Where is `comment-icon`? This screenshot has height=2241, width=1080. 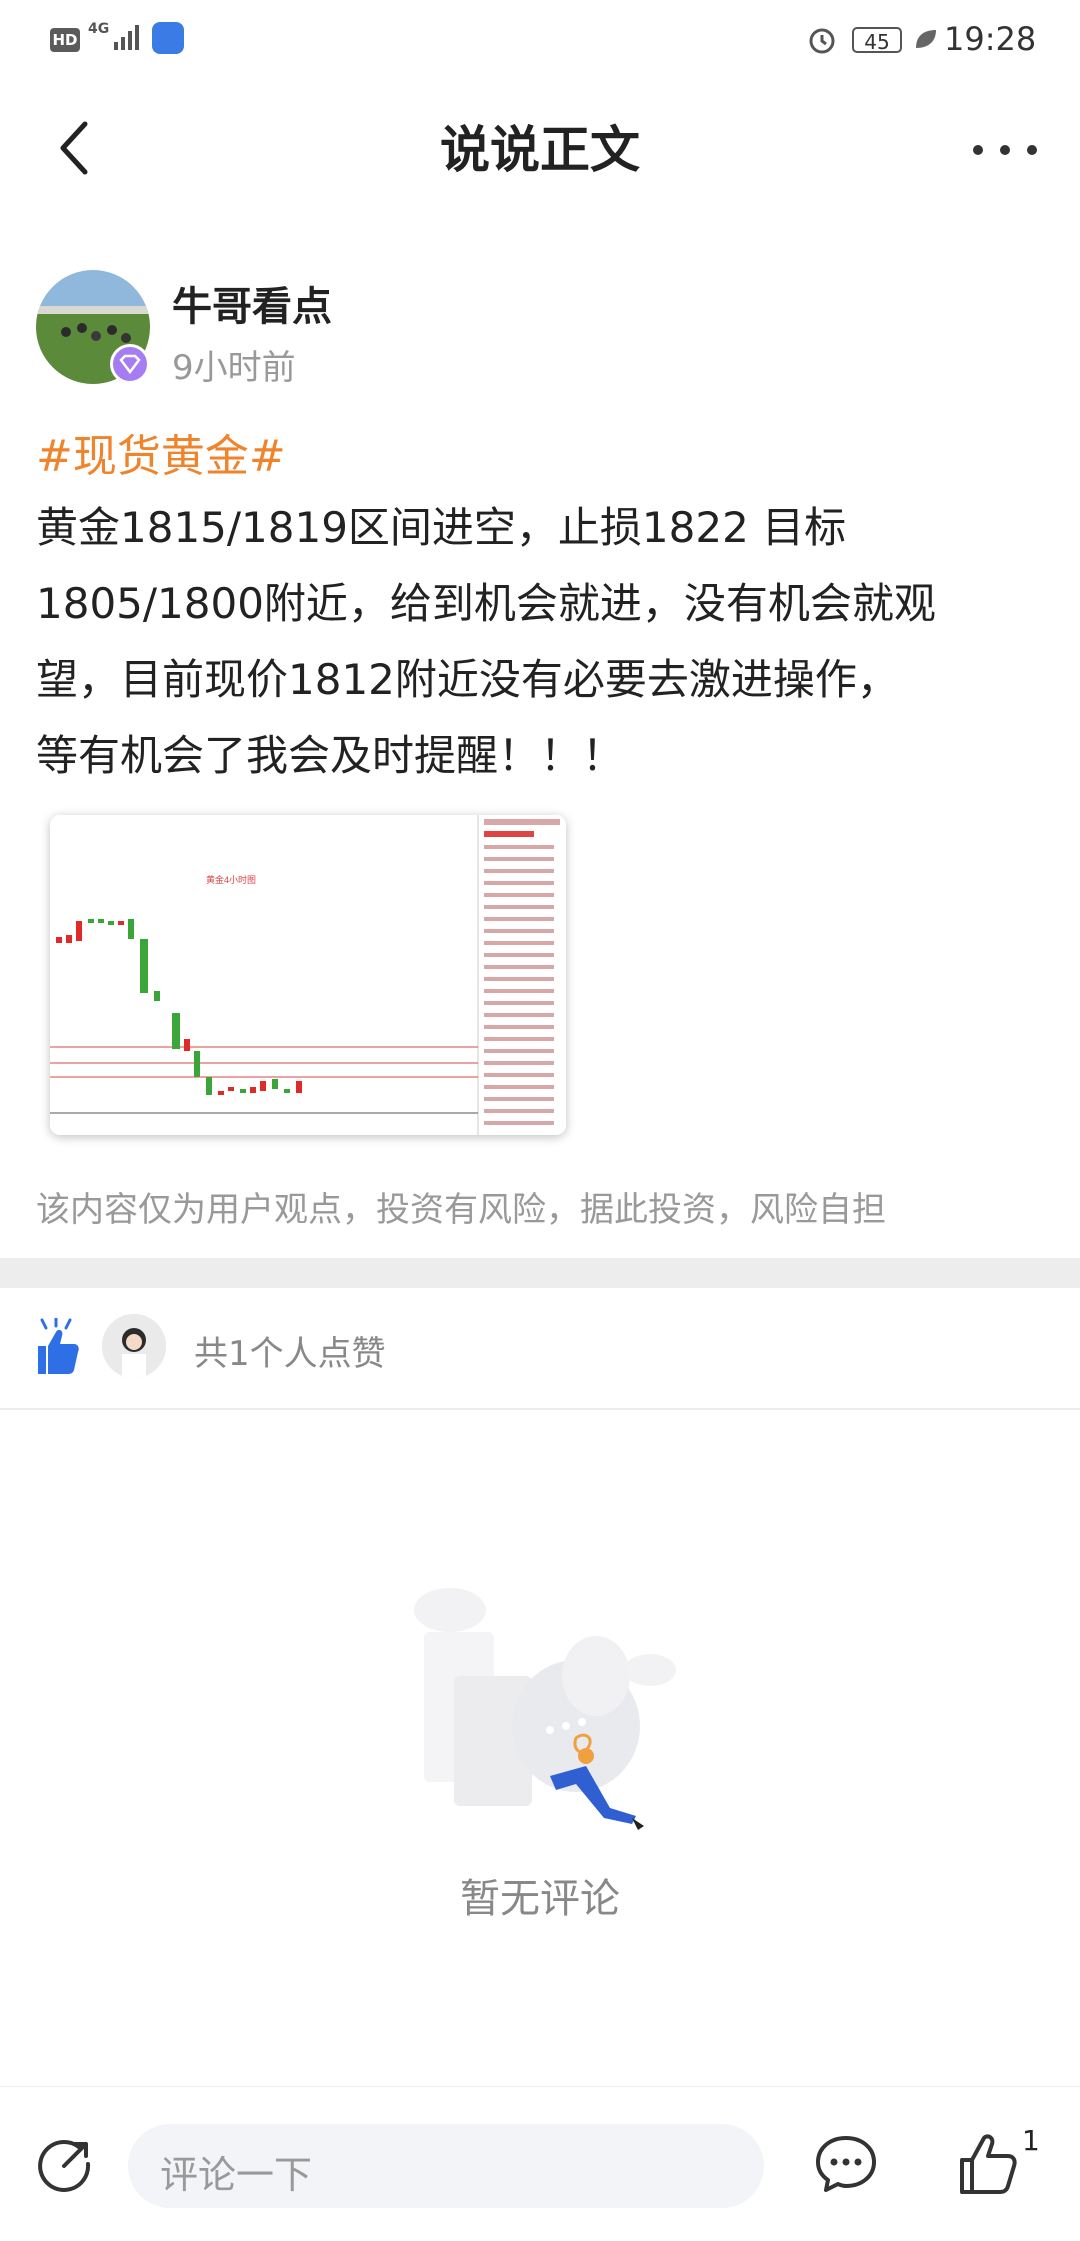 comment-icon is located at coordinates (846, 2164).